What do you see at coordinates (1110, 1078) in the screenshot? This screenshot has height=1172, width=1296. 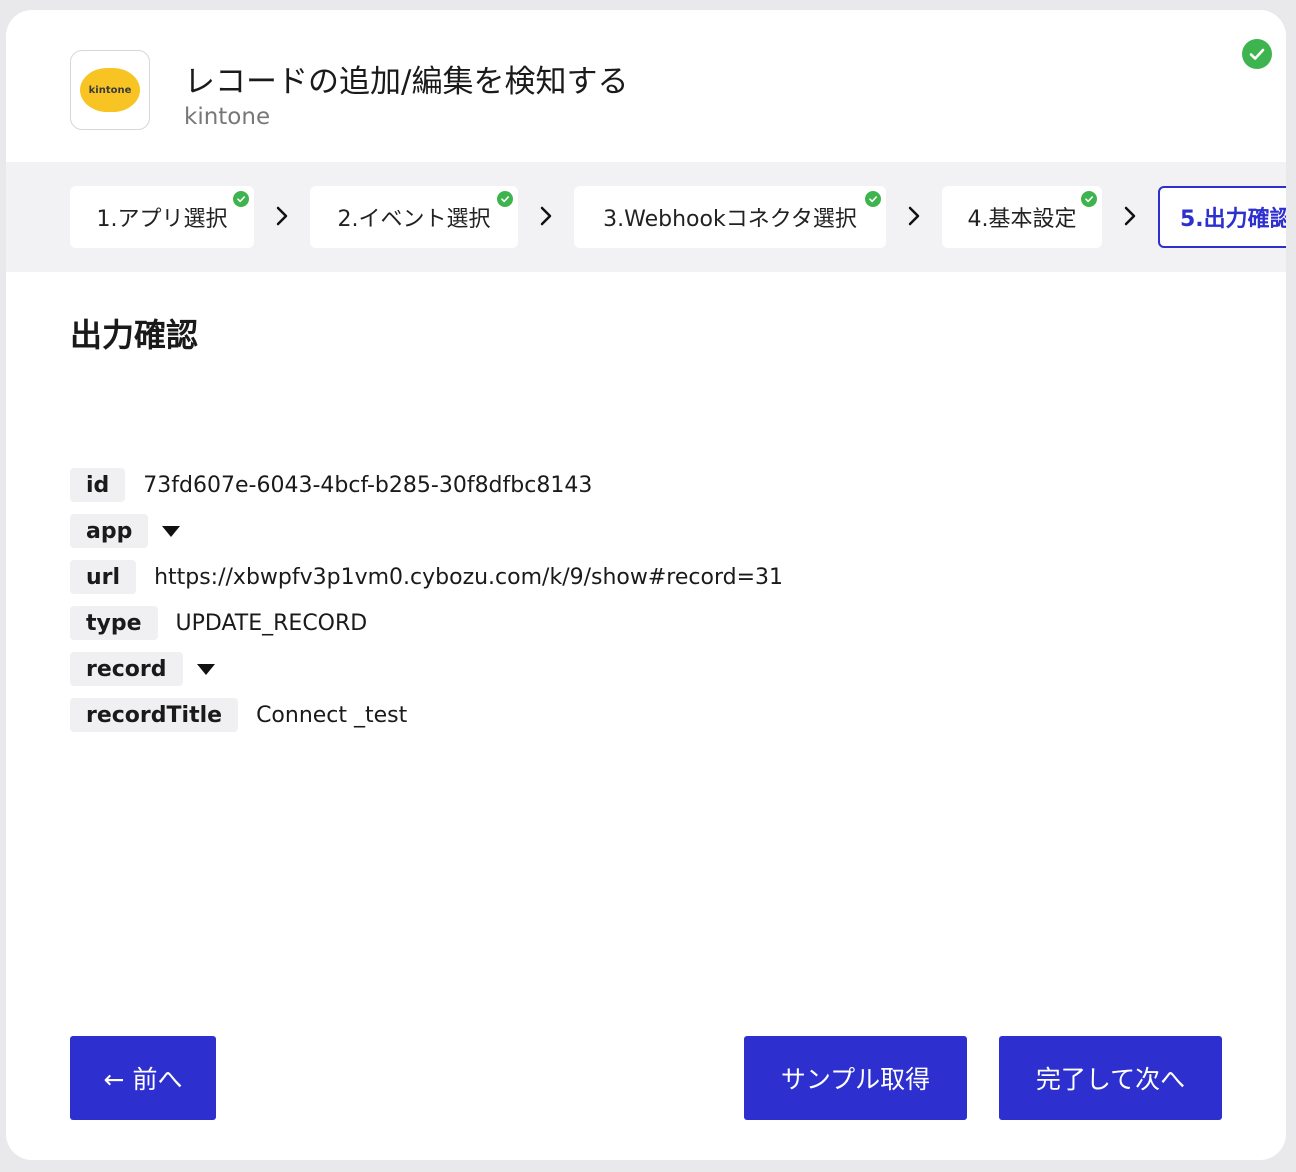 I see `complete-next-button: 完了して次へ` at bounding box center [1110, 1078].